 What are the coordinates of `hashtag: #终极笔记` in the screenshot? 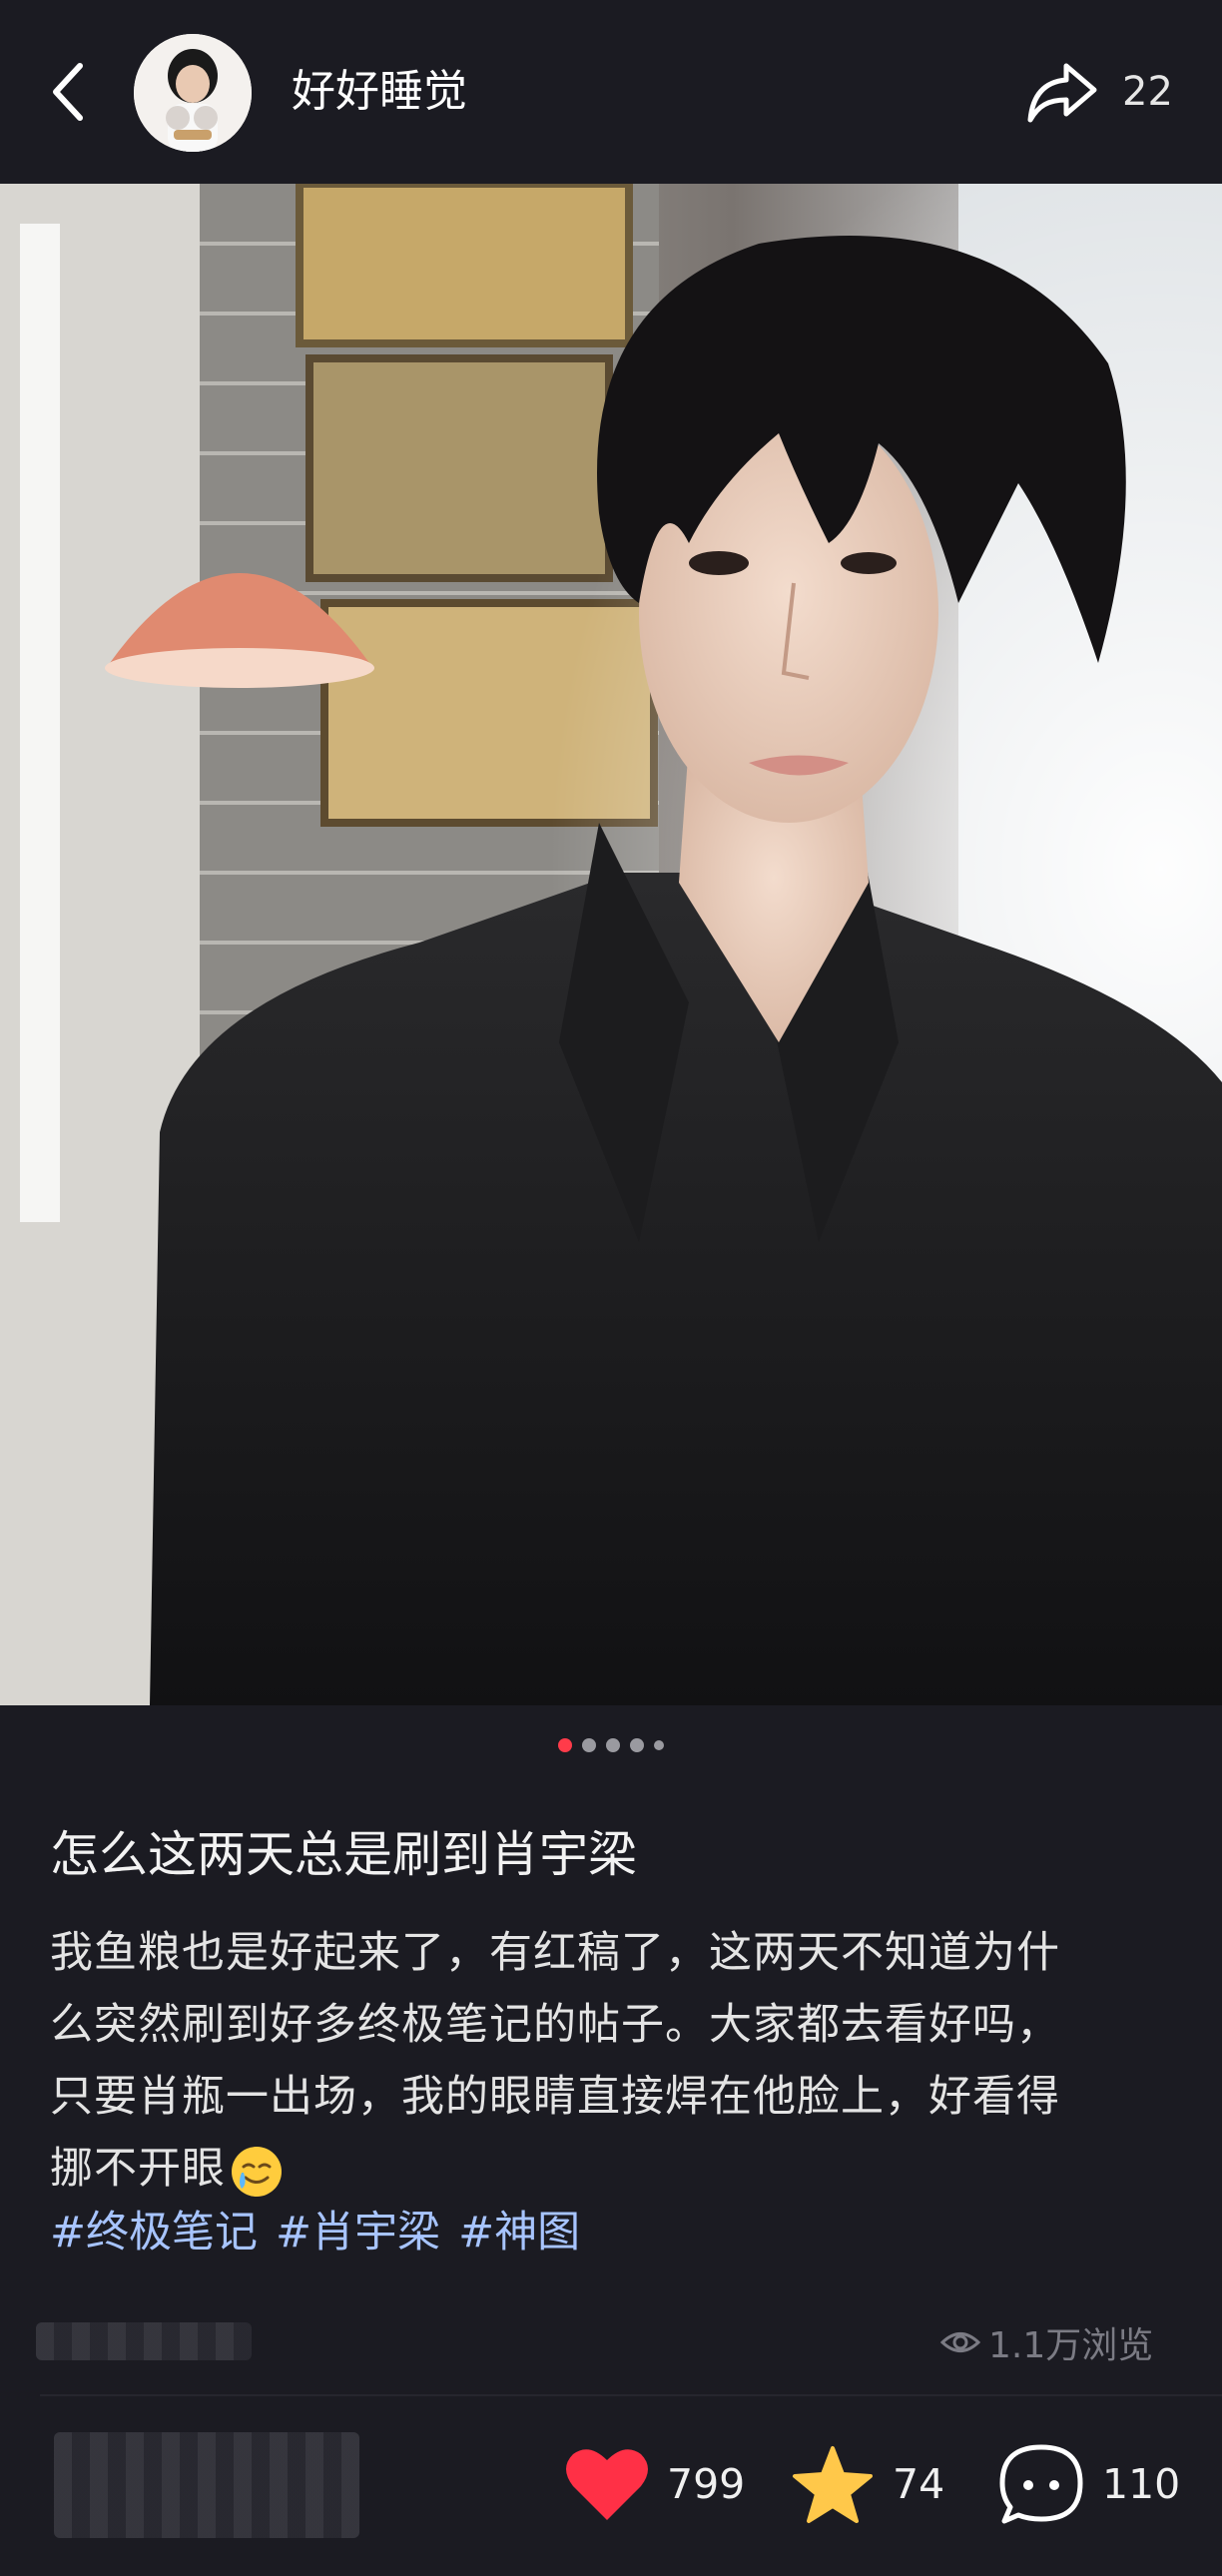 It's located at (154, 2232).